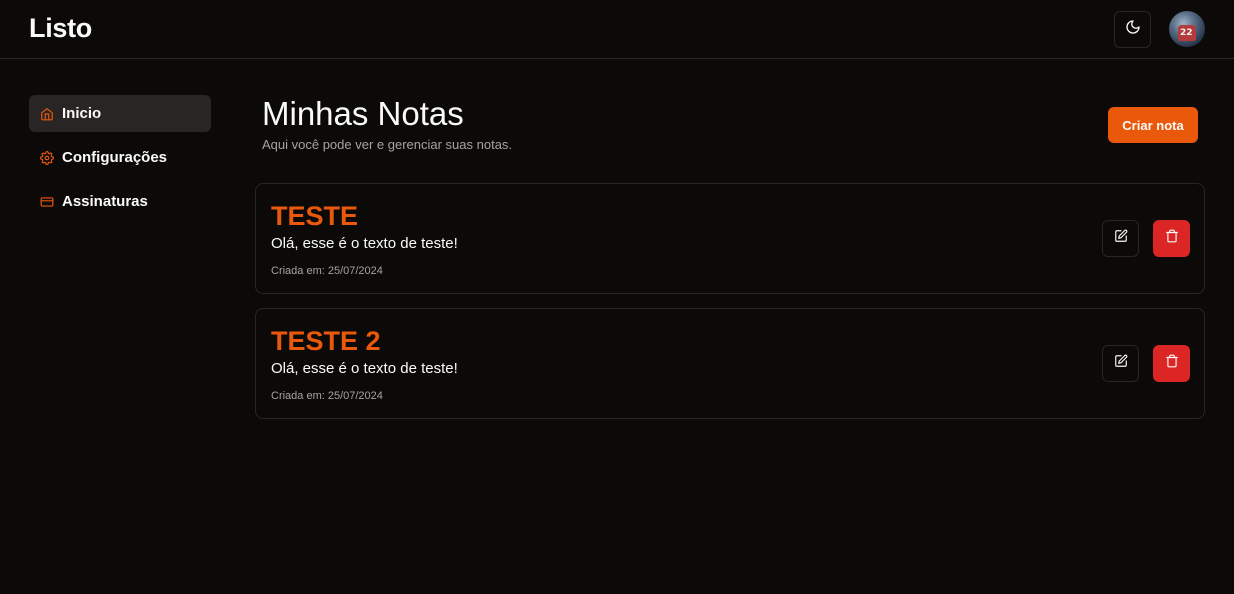 This screenshot has width=1234, height=594. I want to click on user-avatar: 22, so click(1187, 29).